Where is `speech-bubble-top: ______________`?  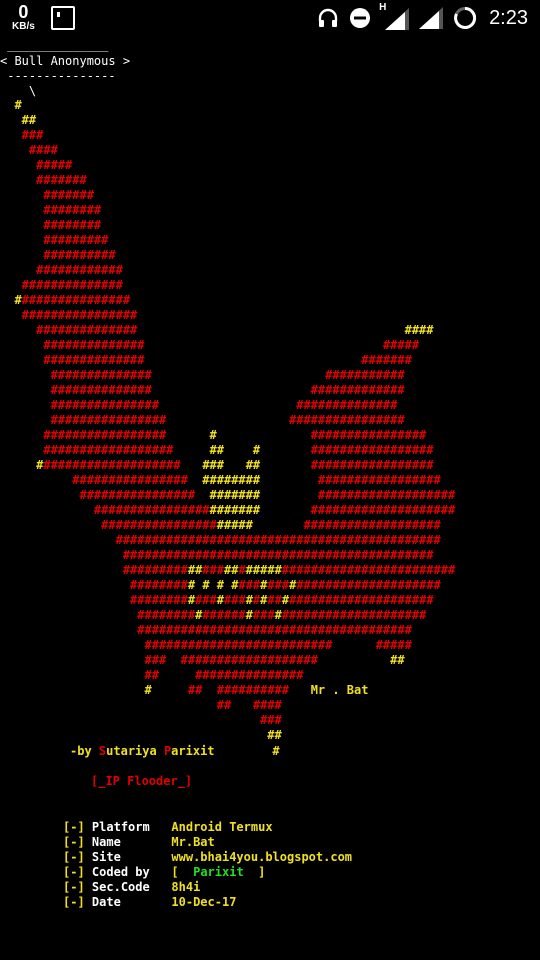 speech-bubble-top: ______________ is located at coordinates (54, 45).